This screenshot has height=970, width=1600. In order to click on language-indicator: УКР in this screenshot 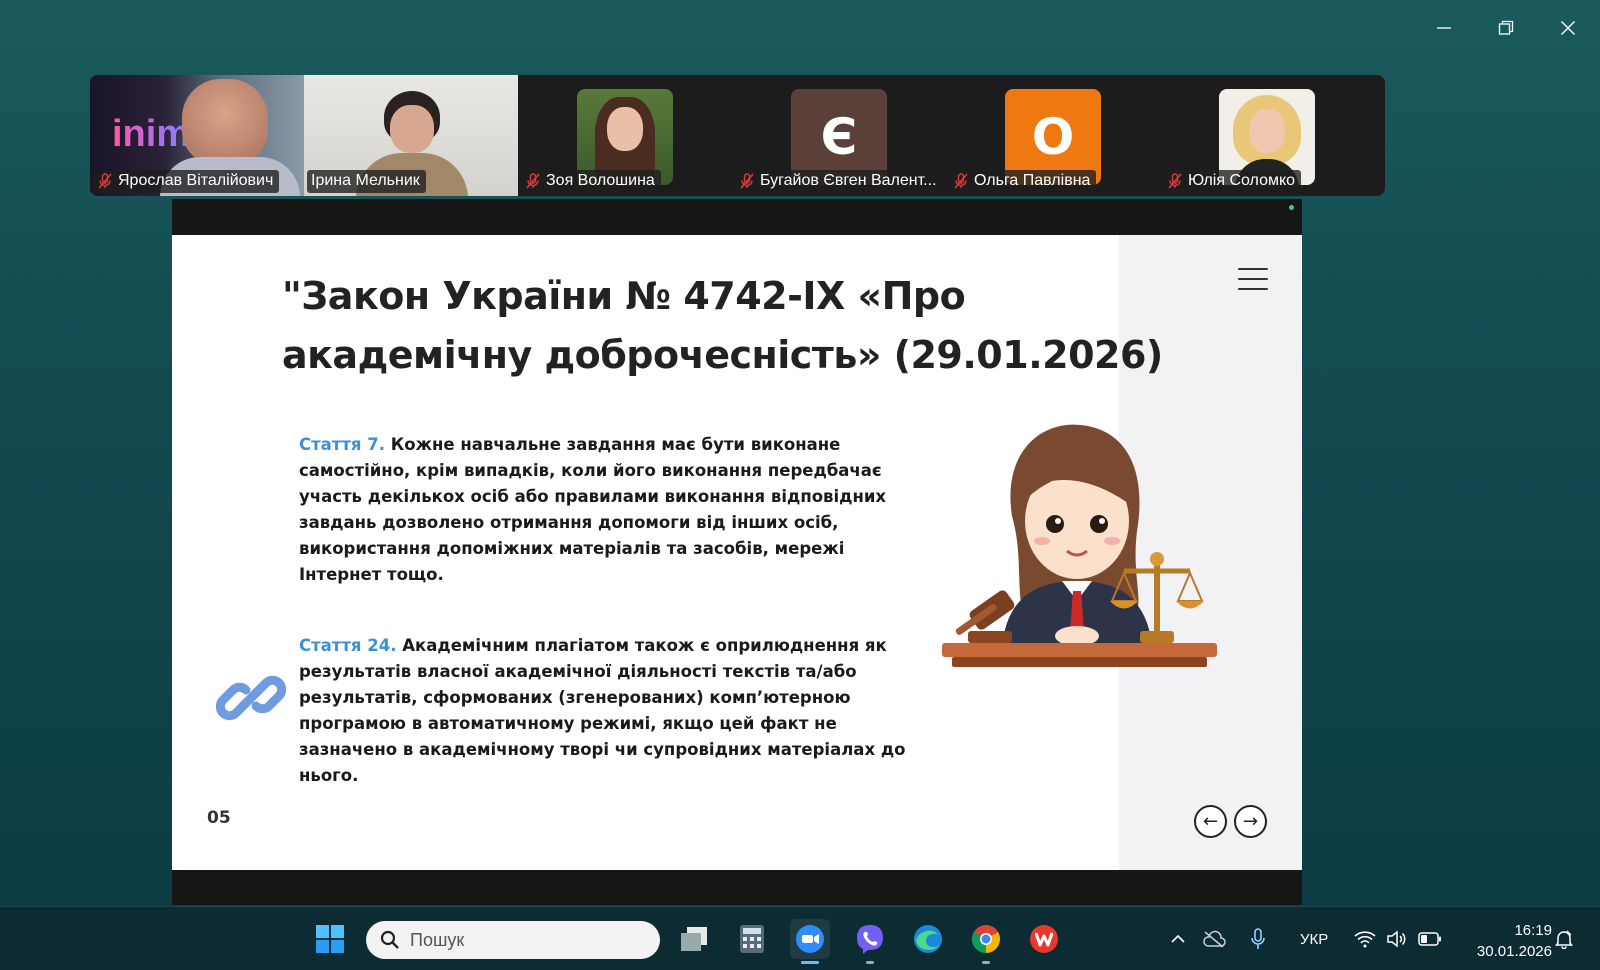, I will do `click(1314, 938)`.